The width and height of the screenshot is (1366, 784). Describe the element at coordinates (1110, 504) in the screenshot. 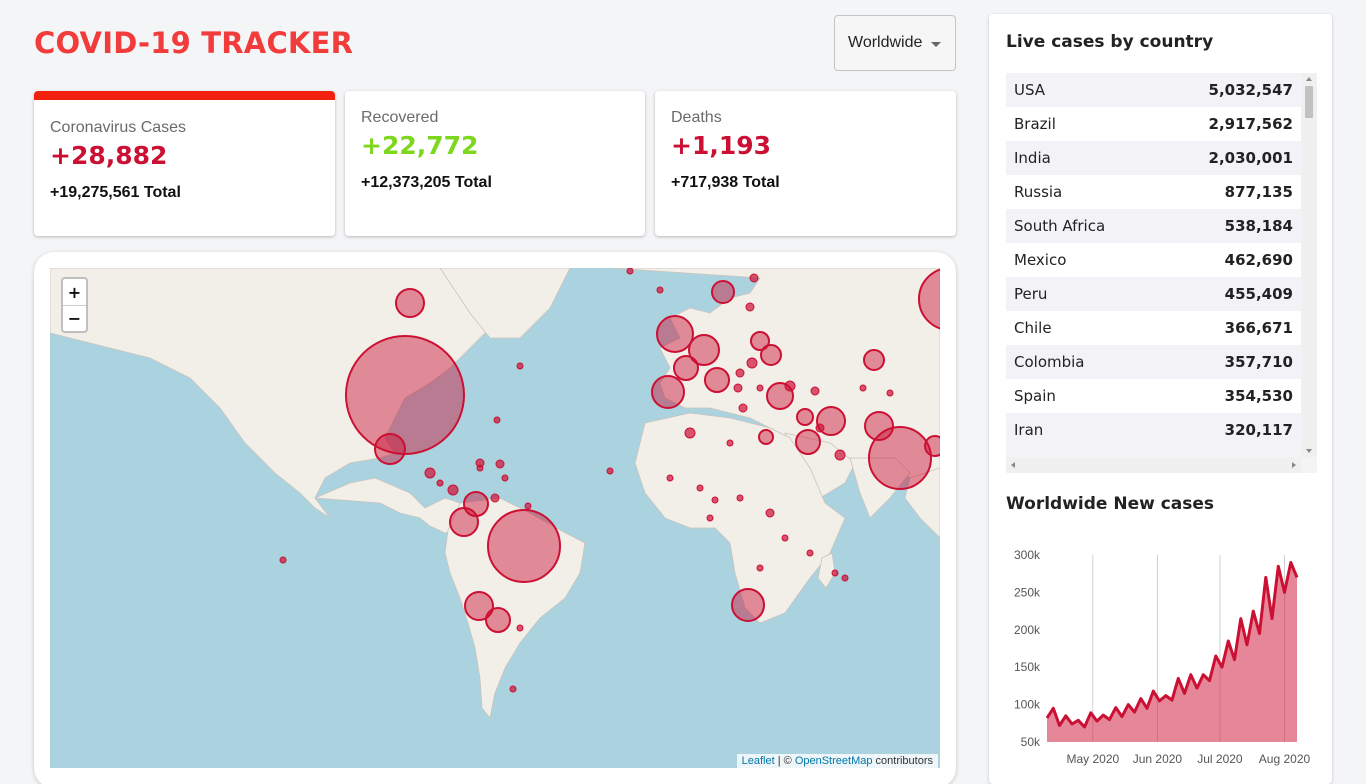

I see `new-cases-title: Worldwide New cases` at that location.